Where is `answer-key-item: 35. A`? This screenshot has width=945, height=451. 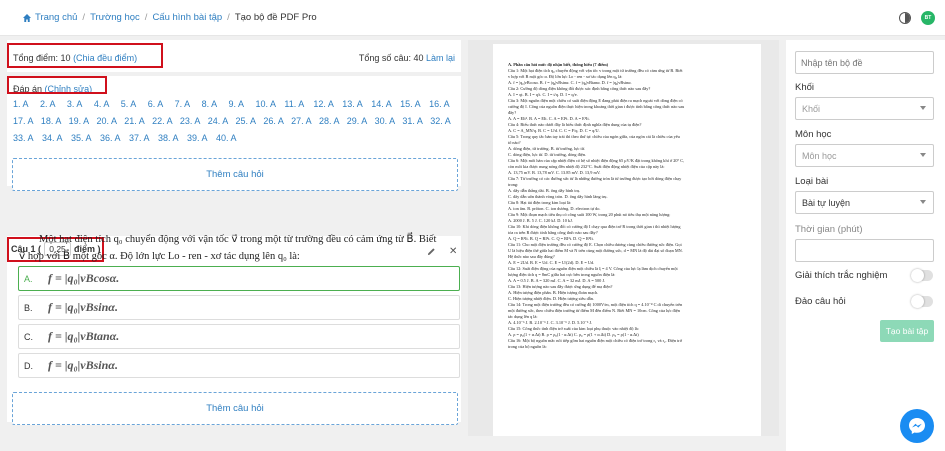 answer-key-item: 35. A is located at coordinates (85, 138).